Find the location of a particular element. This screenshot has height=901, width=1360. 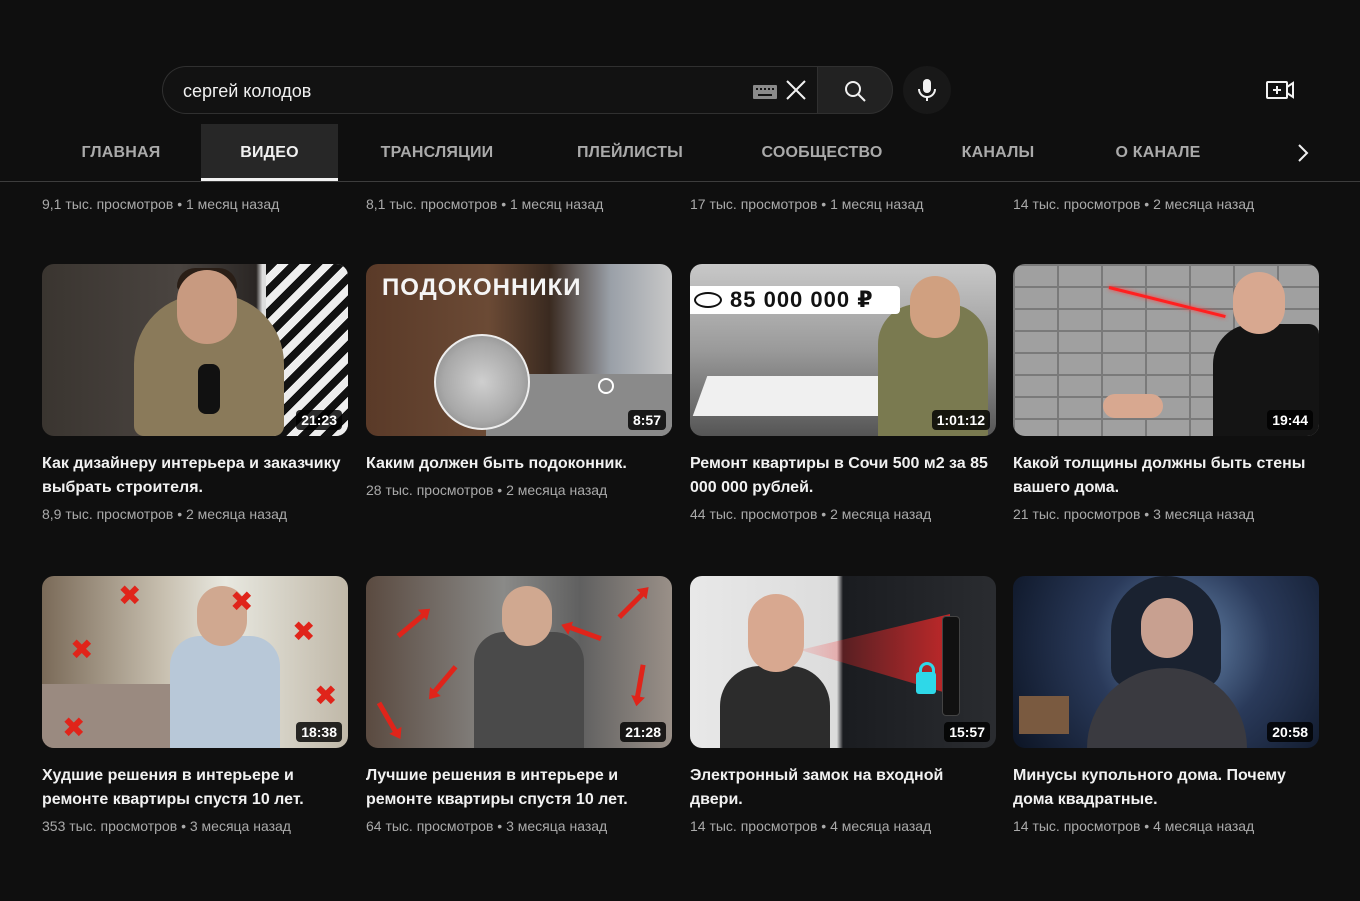

video-duration: 19:44 is located at coordinates (1290, 420).